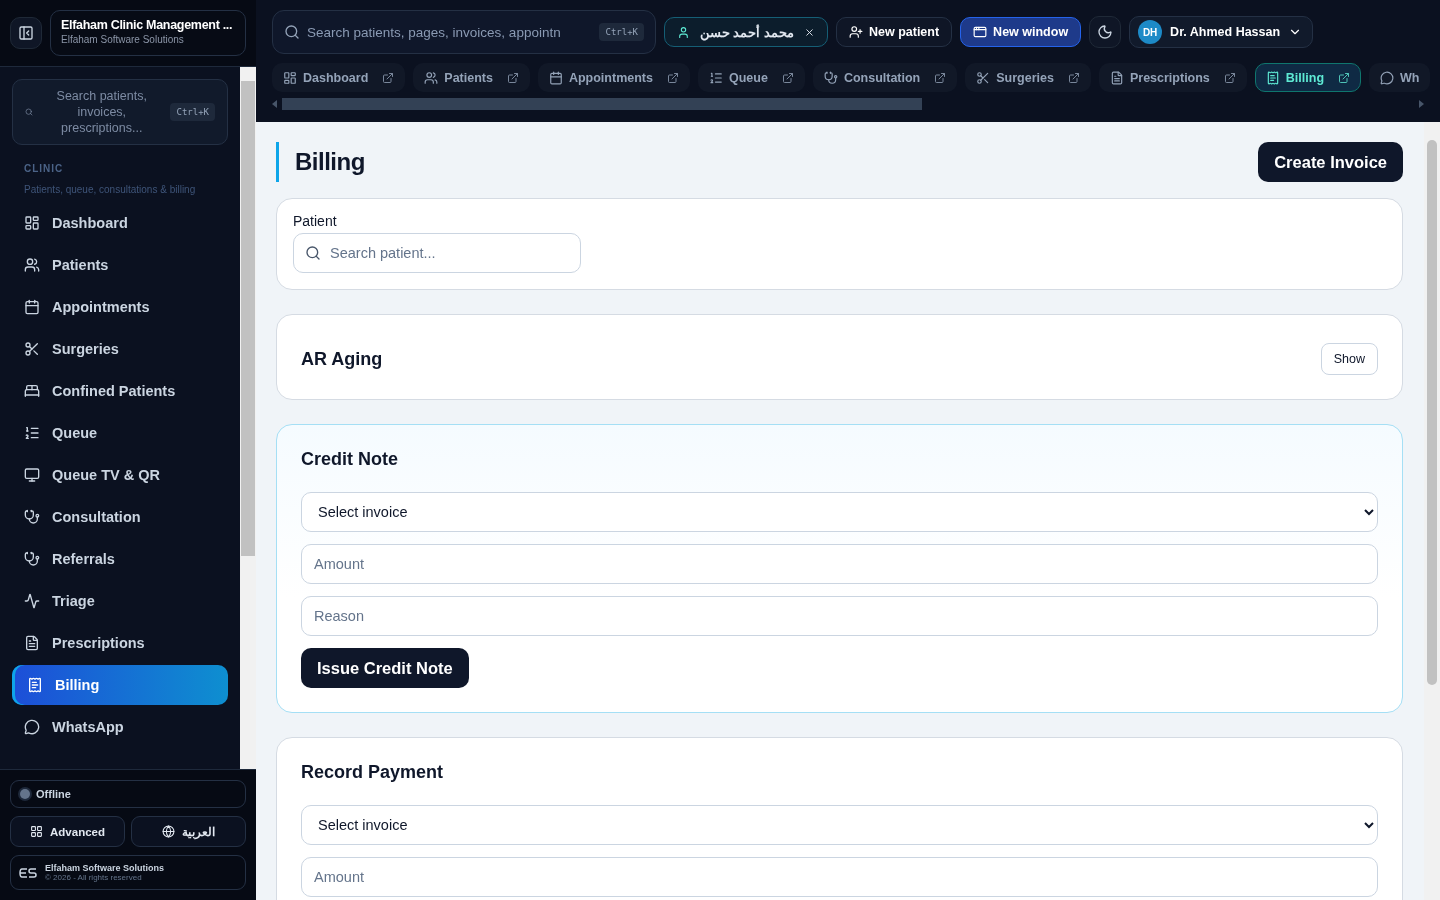 Image resolution: width=1440 pixels, height=900 pixels. What do you see at coordinates (980, 32) in the screenshot?
I see `window-icon` at bounding box center [980, 32].